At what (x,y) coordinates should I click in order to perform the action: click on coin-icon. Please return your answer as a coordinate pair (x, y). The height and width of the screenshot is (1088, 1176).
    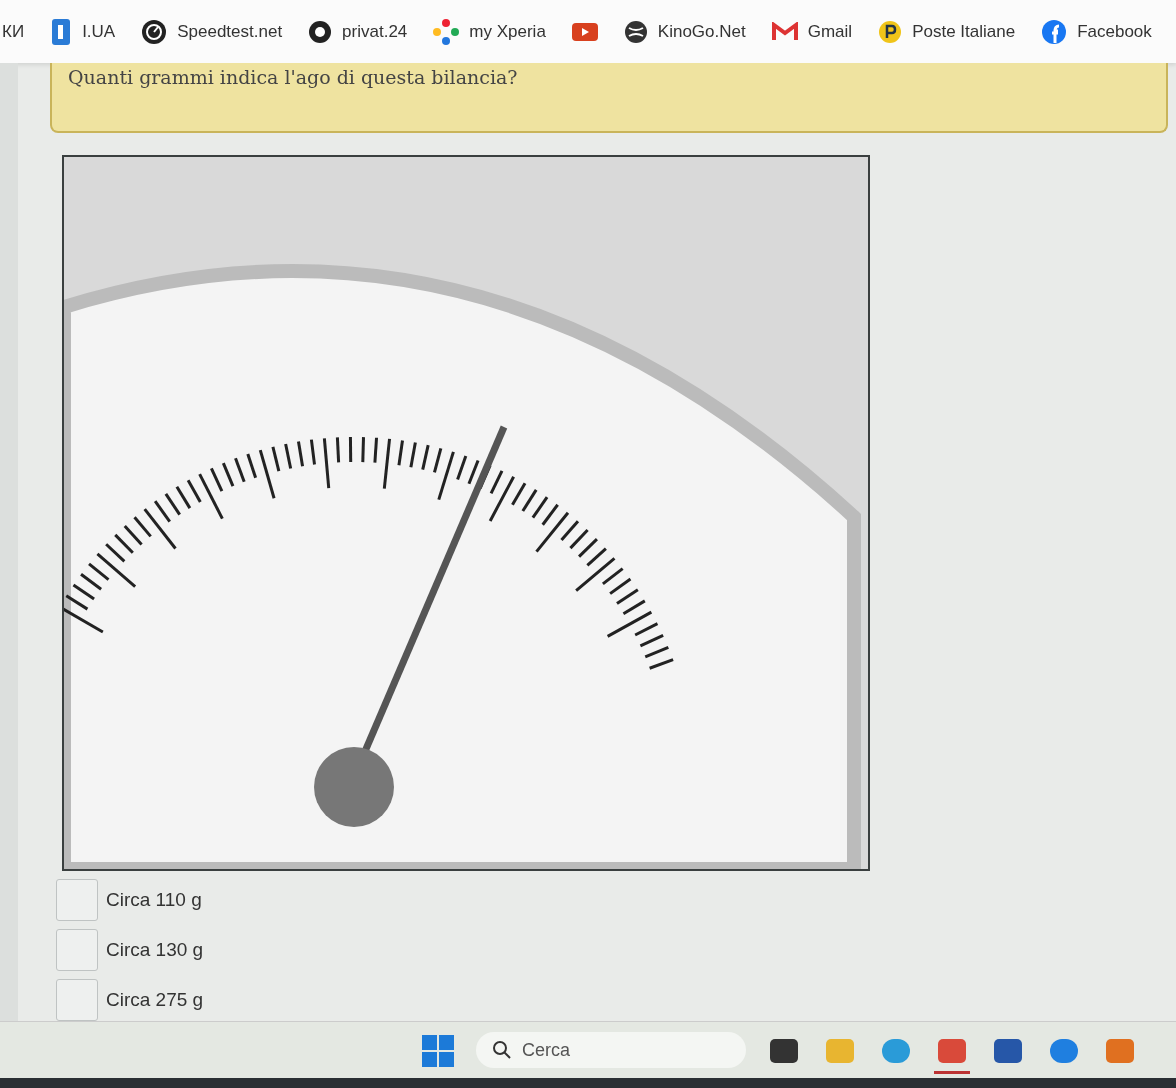
    Looking at the image, I should click on (890, 31).